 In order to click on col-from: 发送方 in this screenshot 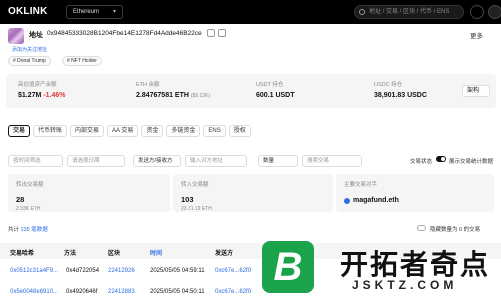, I will do `click(224, 254)`.